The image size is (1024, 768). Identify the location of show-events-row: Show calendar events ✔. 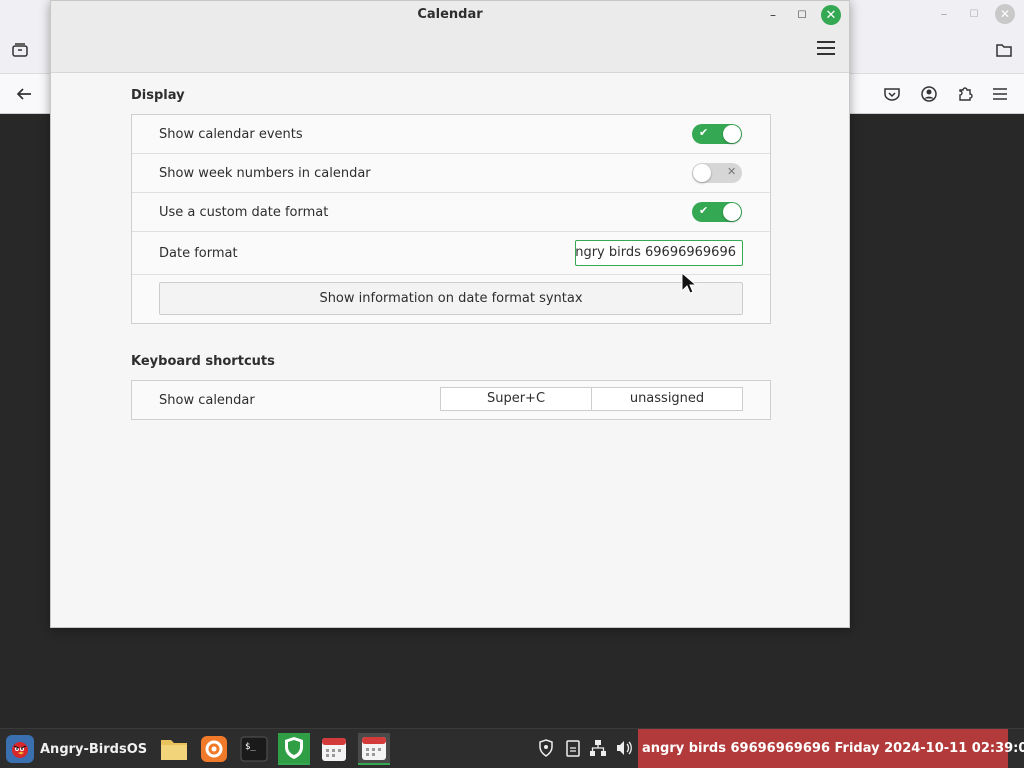
(451, 134).